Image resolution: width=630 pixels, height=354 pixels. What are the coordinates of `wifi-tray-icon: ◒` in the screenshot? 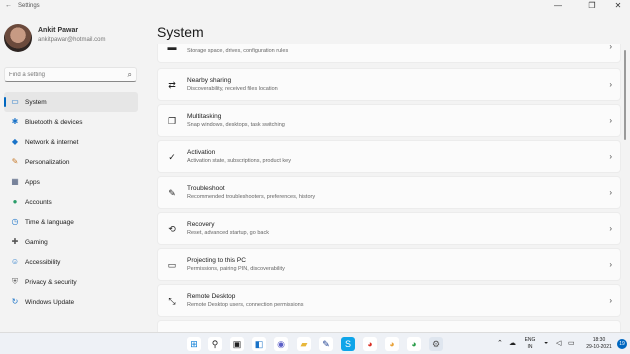 It's located at (546, 342).